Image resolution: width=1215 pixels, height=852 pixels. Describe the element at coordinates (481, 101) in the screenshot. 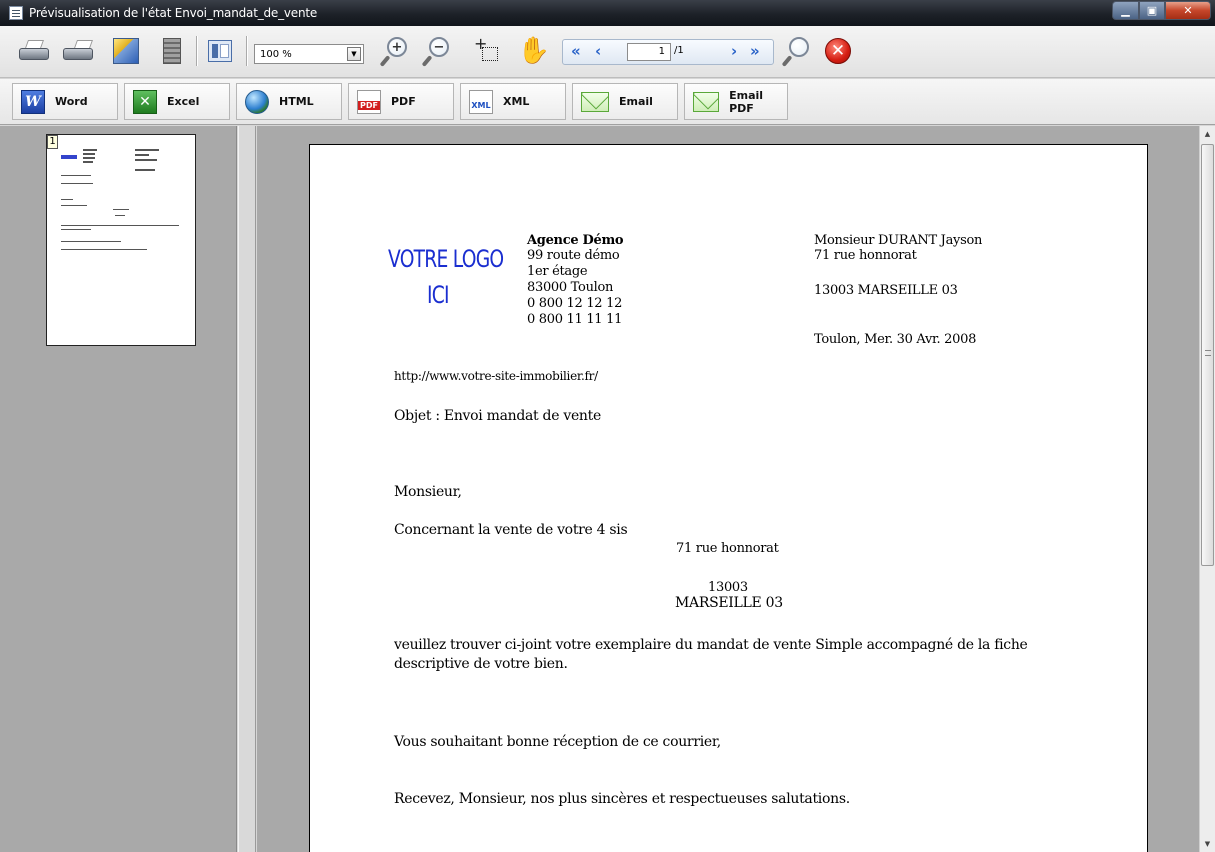

I see `xml-icon: XML` at that location.